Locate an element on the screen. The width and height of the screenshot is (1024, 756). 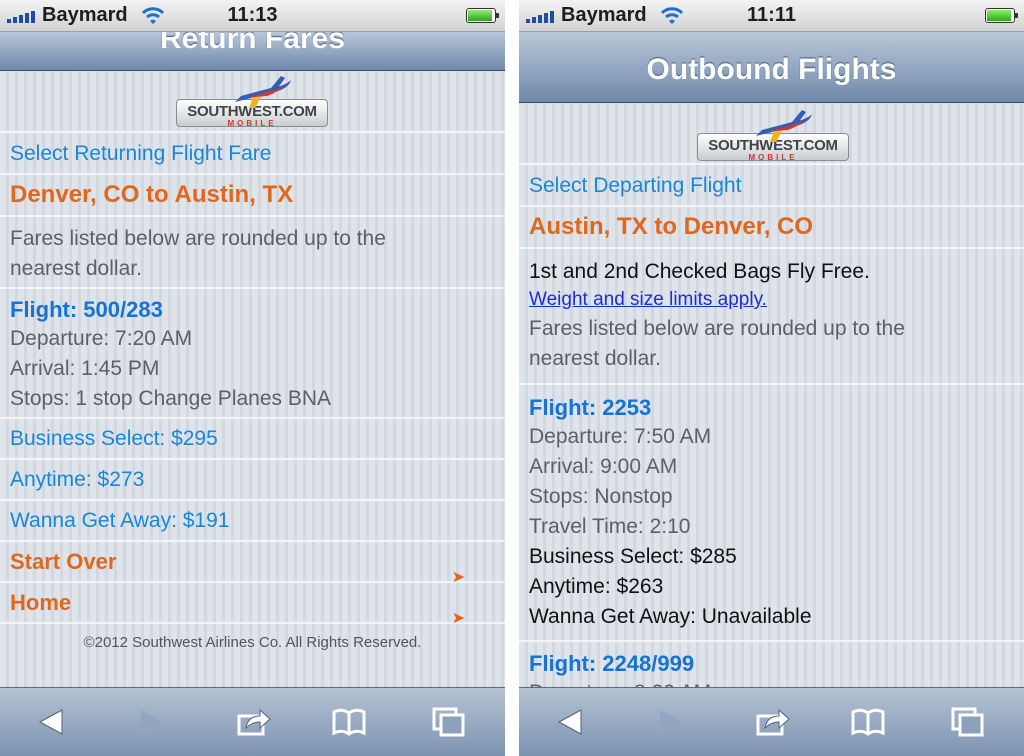
route-heading: Denver, CO to Austin, TX is located at coordinates (152, 194).